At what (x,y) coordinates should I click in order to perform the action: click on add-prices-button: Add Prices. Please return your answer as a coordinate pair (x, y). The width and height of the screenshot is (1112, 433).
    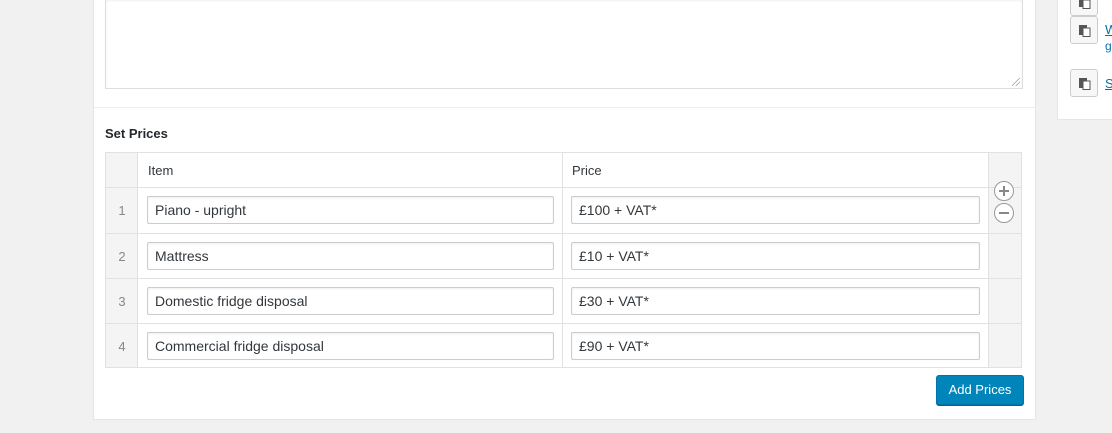
    Looking at the image, I should click on (980, 390).